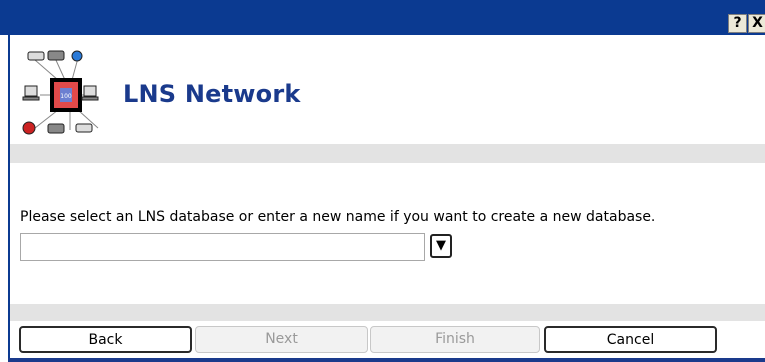 The width and height of the screenshot is (765, 362). What do you see at coordinates (386, 360) in the screenshot?
I see `window-bottom-edge` at bounding box center [386, 360].